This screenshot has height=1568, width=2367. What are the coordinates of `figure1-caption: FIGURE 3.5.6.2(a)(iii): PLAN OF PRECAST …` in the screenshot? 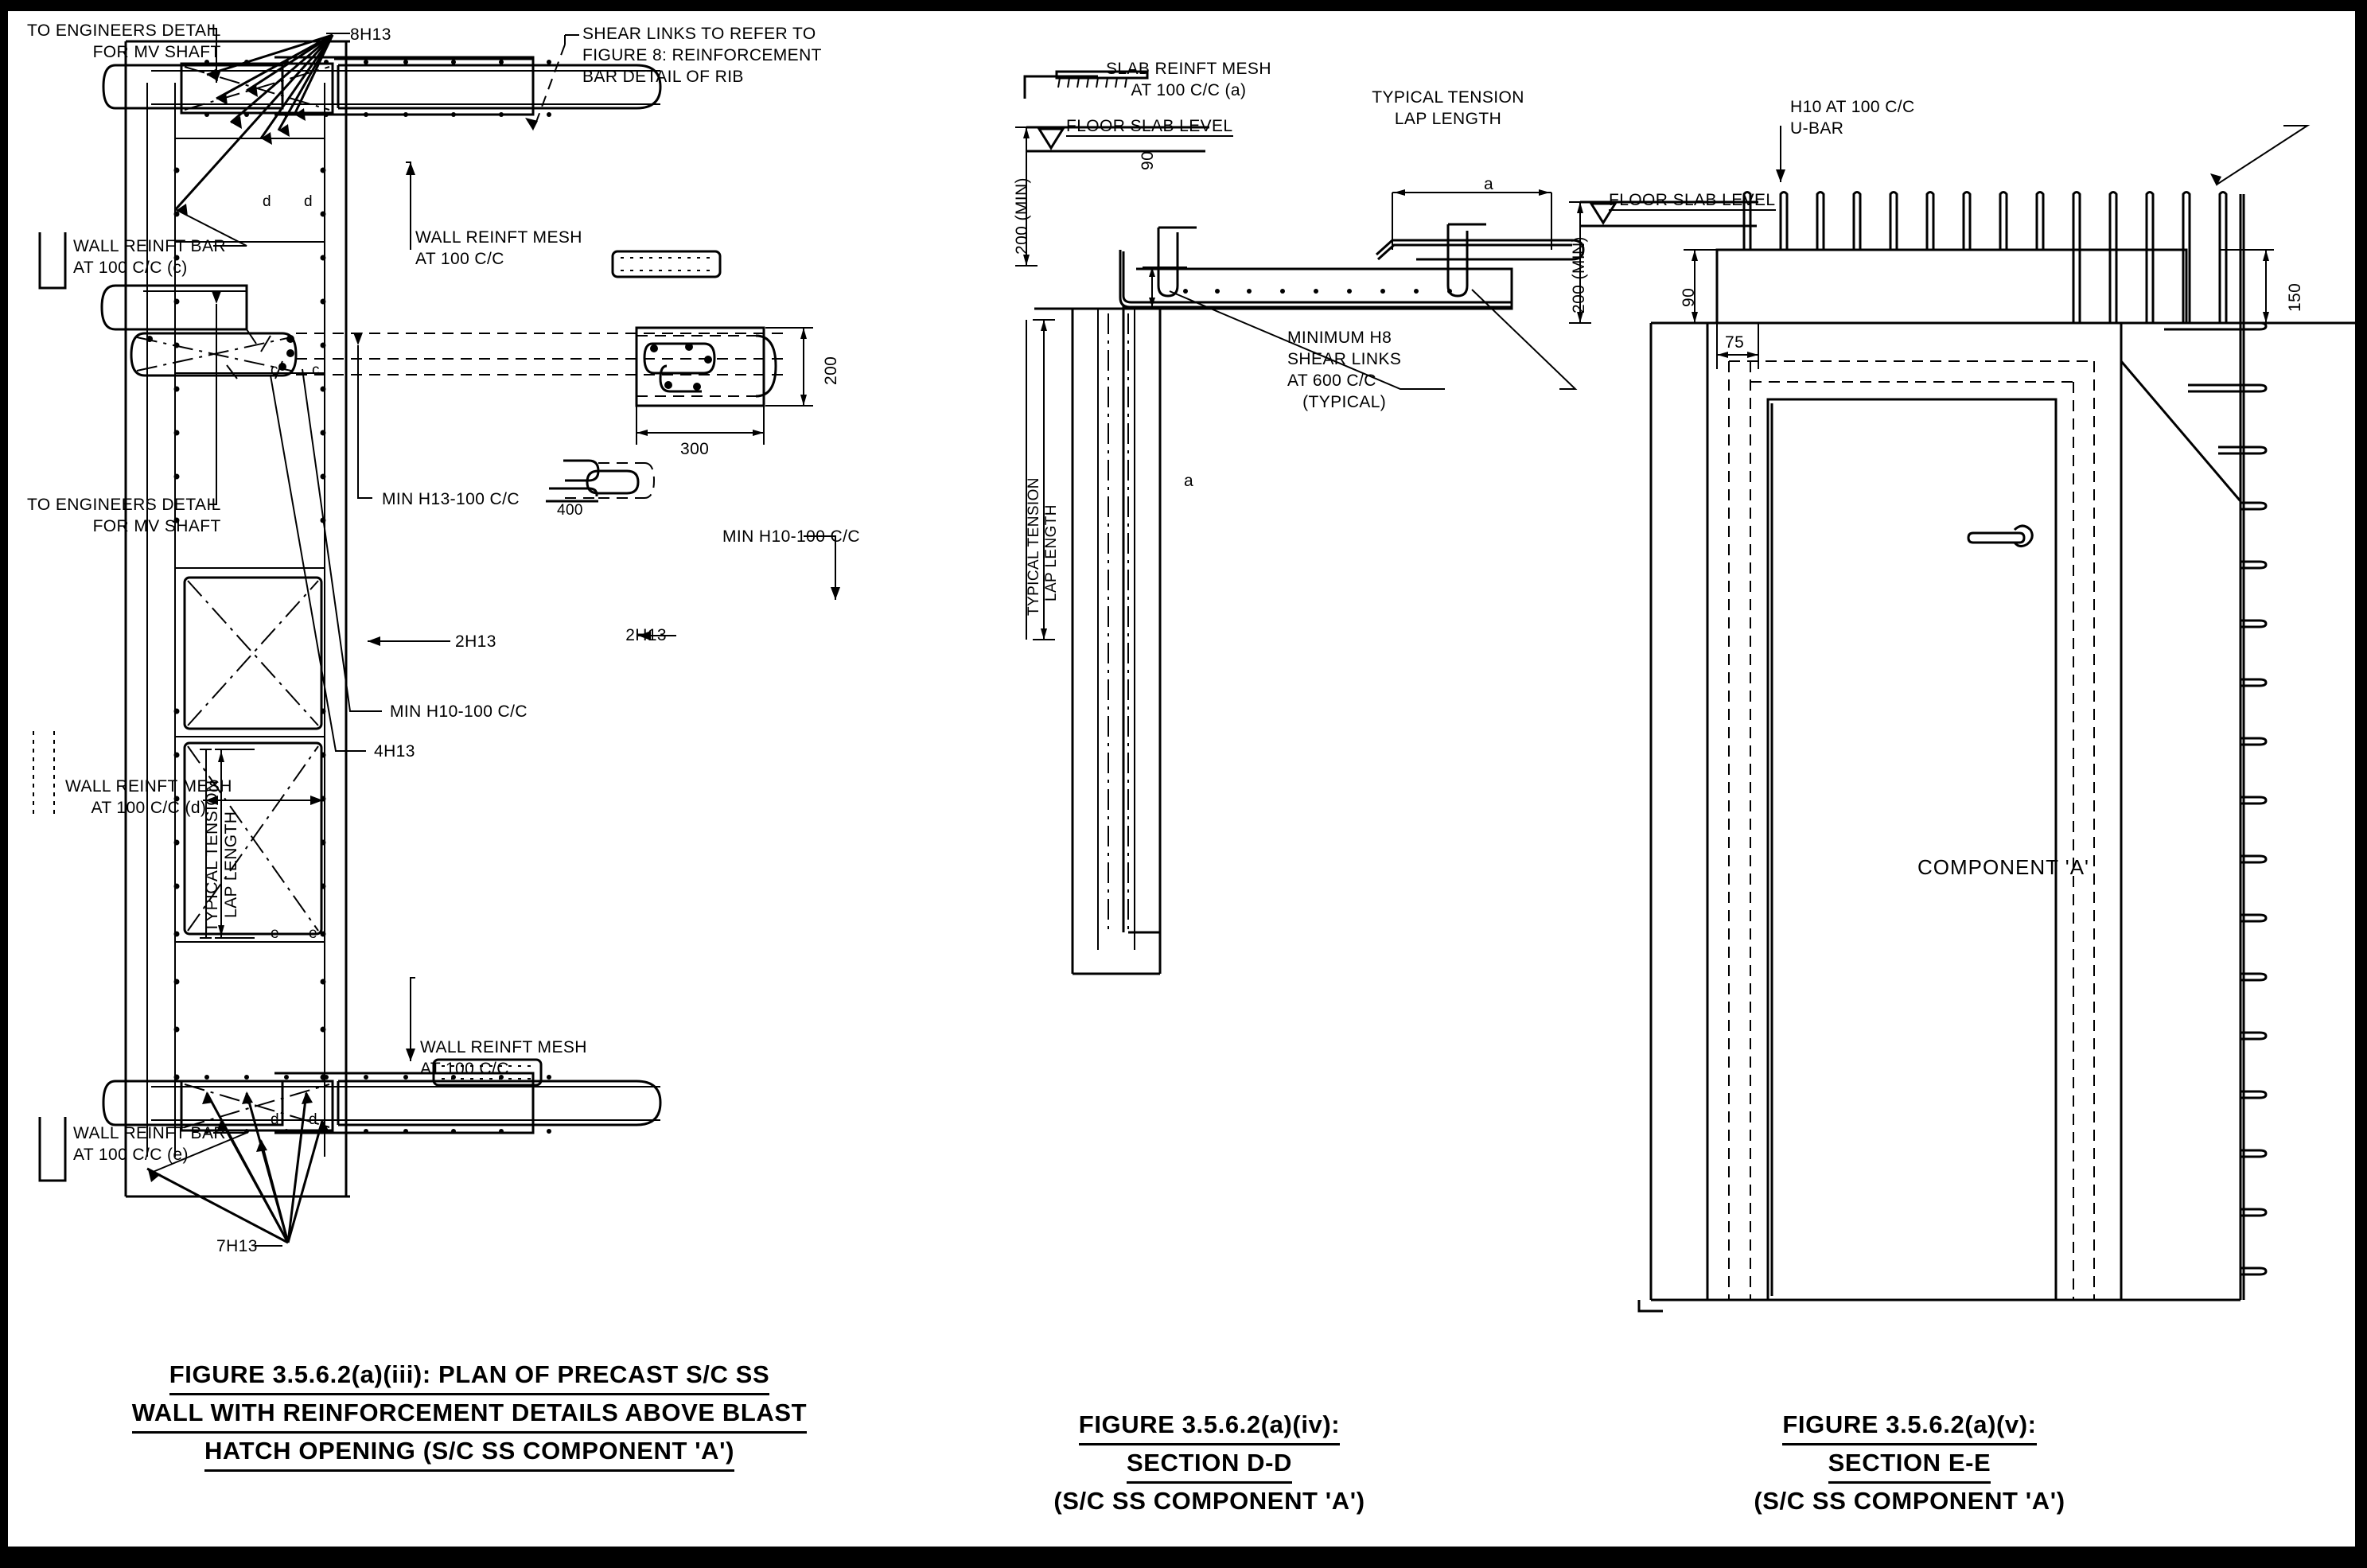 It's located at (470, 1415).